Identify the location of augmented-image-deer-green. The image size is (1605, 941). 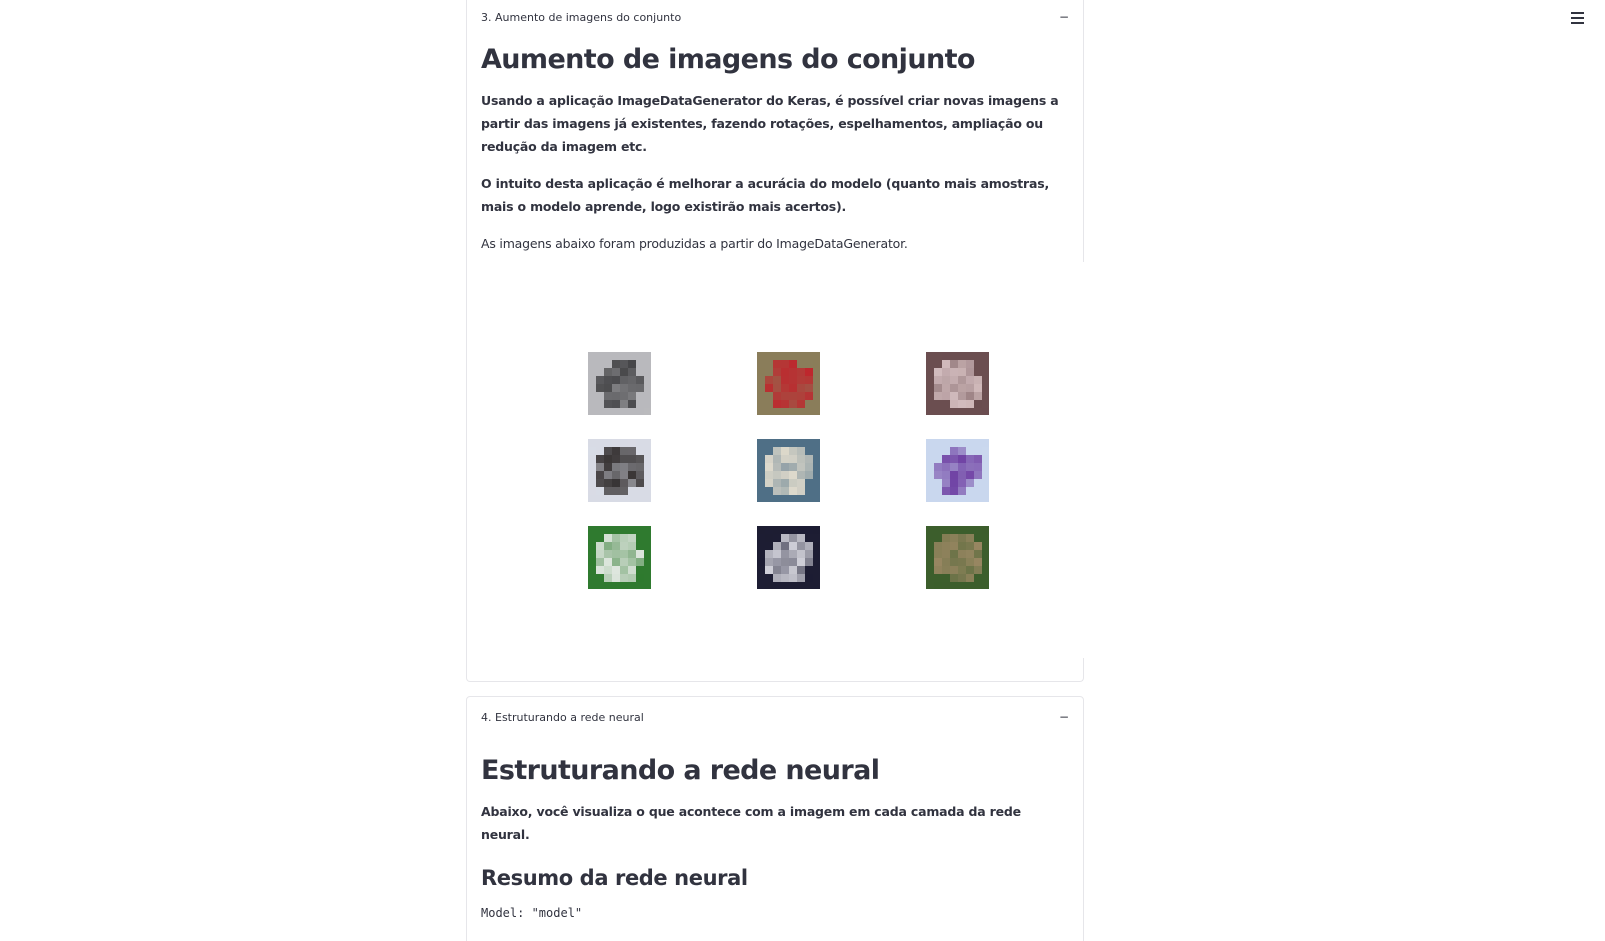
(957, 557).